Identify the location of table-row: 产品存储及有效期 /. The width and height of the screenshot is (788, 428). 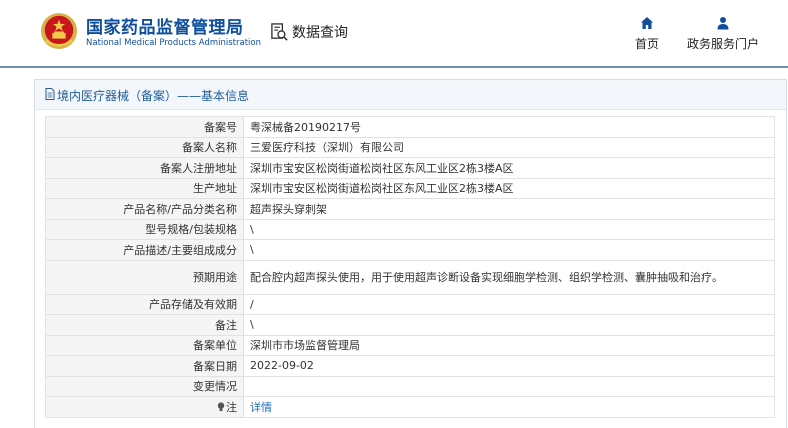
(410, 304).